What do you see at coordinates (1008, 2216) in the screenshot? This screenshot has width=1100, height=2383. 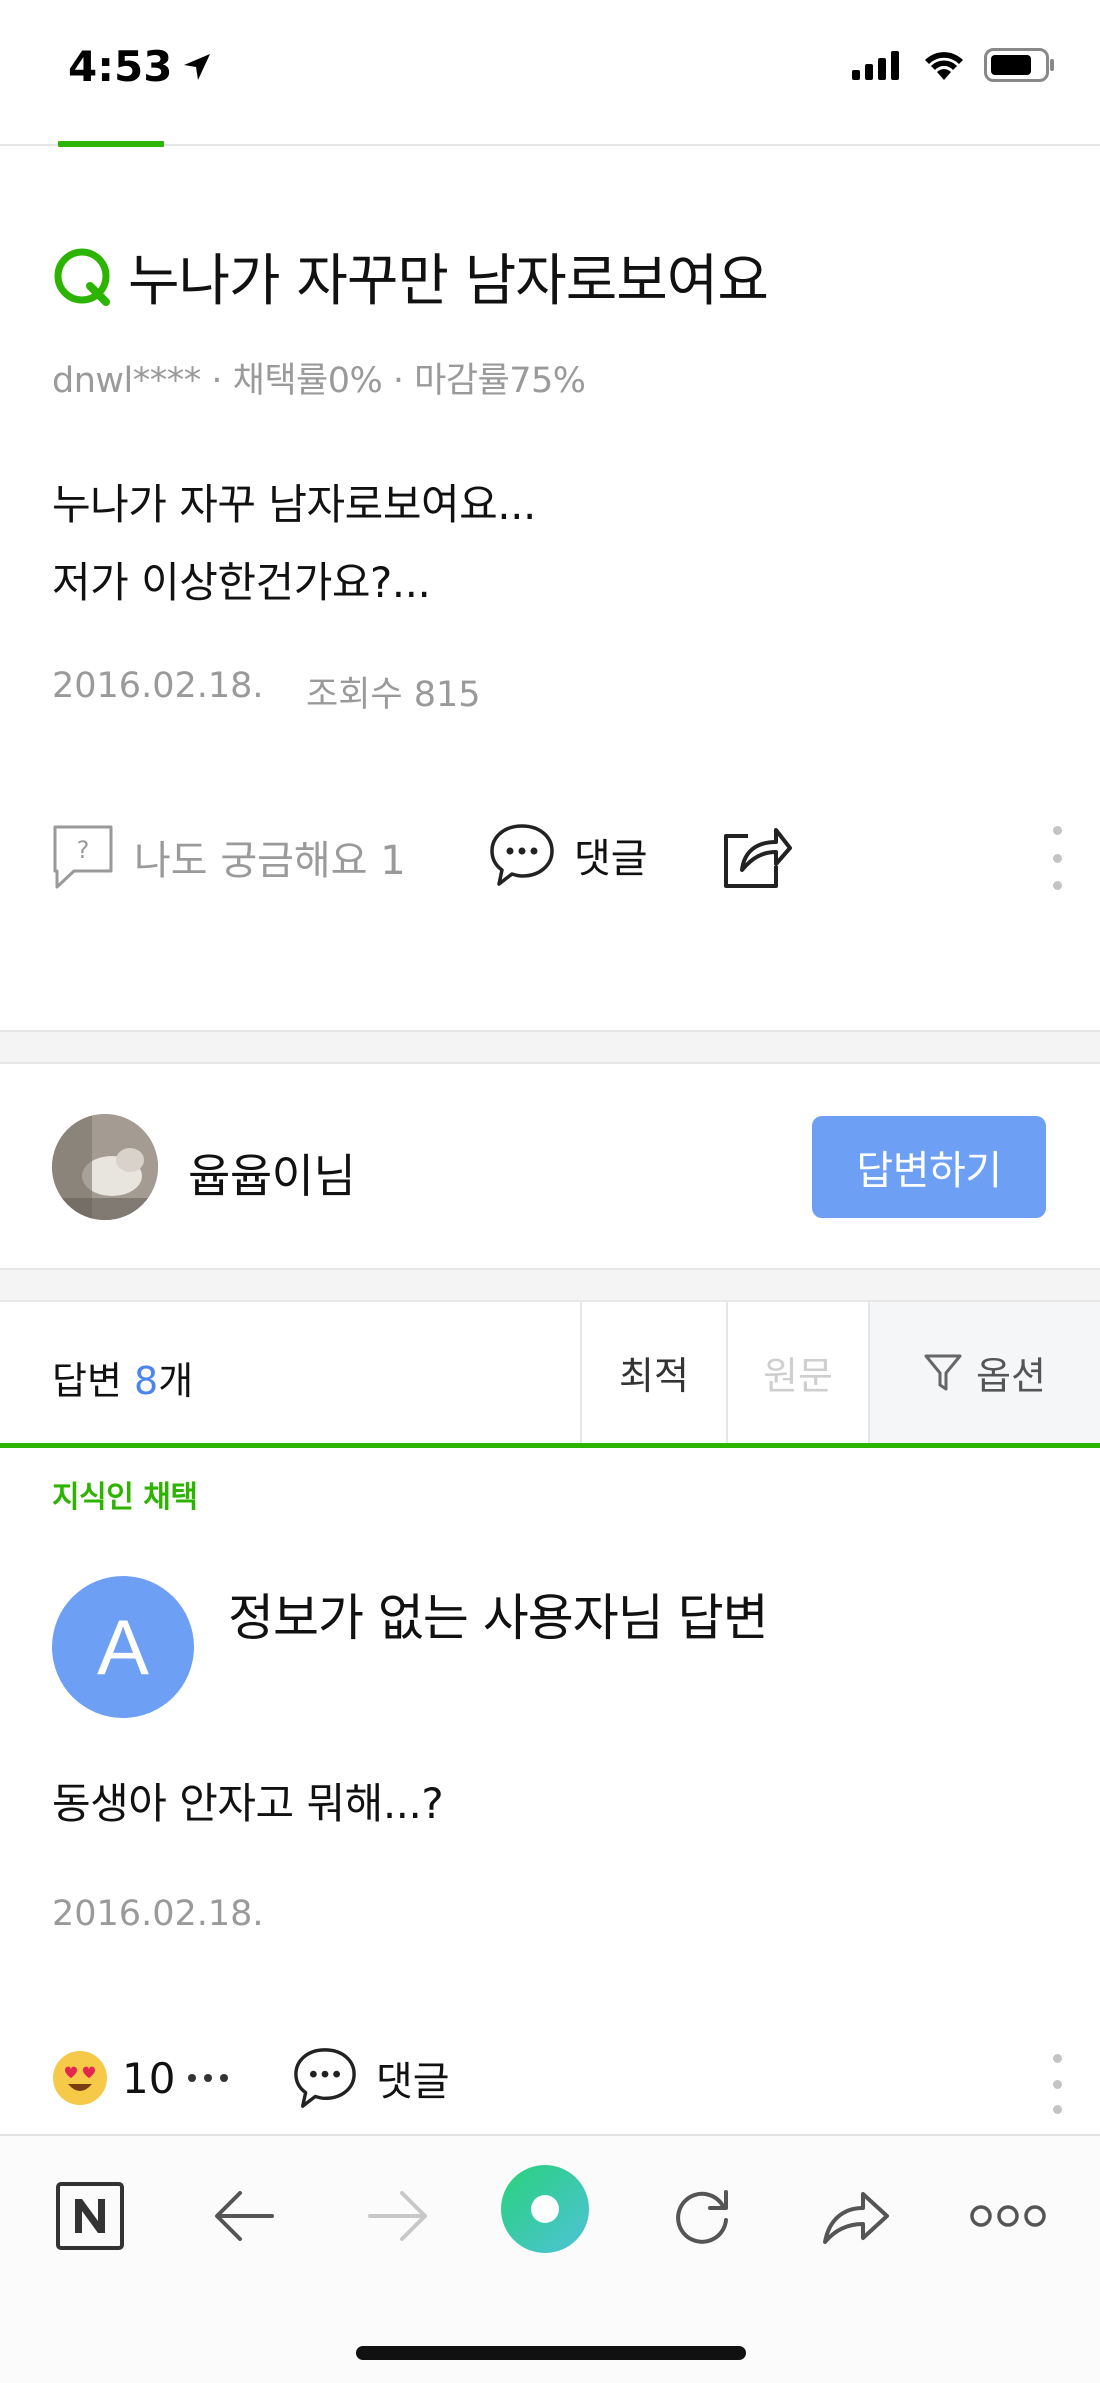 I see `more-icon` at bounding box center [1008, 2216].